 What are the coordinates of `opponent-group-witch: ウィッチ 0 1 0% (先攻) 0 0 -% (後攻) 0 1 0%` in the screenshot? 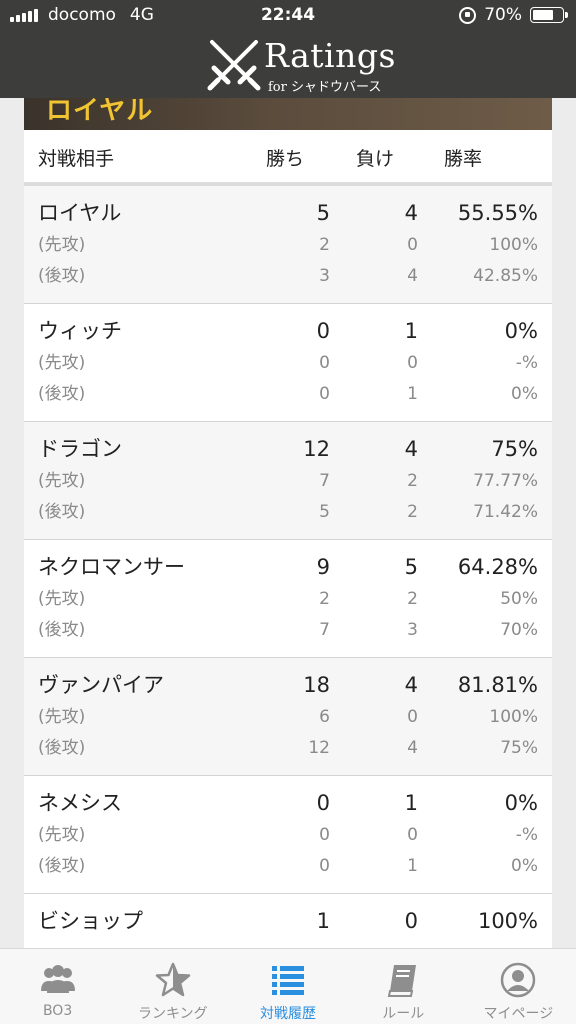 It's located at (288, 363).